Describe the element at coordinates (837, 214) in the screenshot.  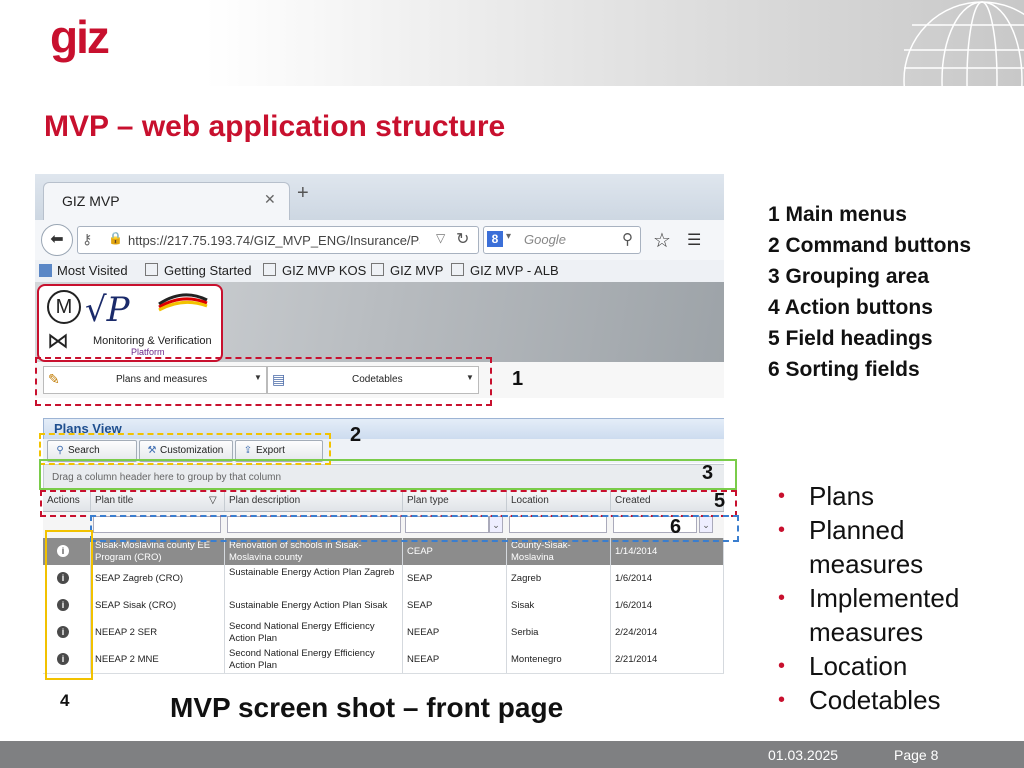
I see `legend-item: 1 Main menus` at that location.